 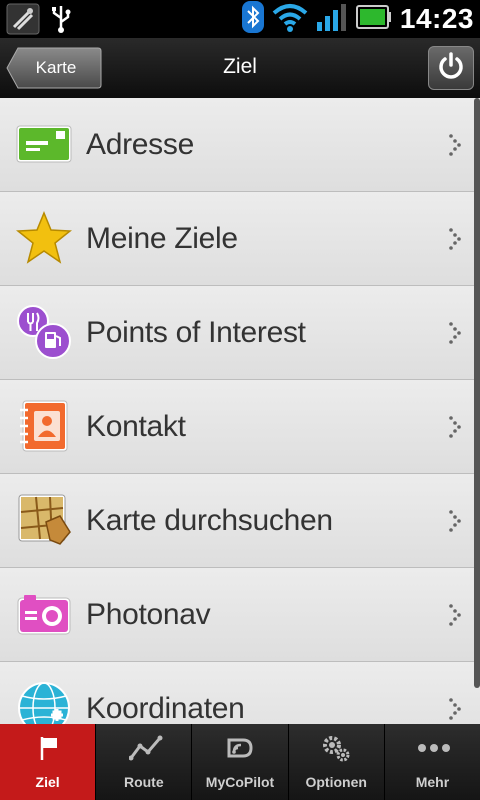 I want to click on signal-strength-icon, so click(x=332, y=19).